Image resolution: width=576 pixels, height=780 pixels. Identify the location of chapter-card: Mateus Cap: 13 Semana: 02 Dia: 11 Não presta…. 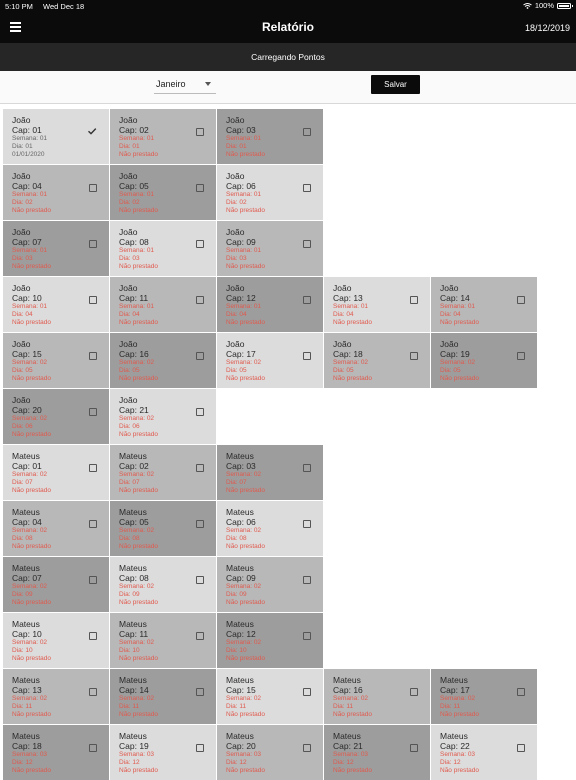
(56, 696).